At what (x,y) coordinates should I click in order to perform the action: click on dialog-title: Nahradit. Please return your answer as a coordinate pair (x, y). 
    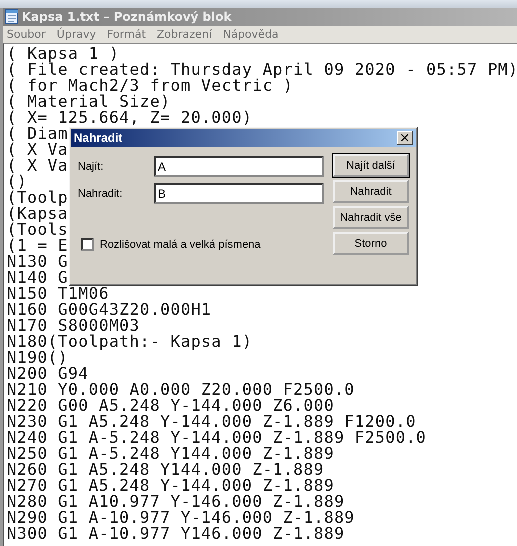
    Looking at the image, I should click on (98, 138).